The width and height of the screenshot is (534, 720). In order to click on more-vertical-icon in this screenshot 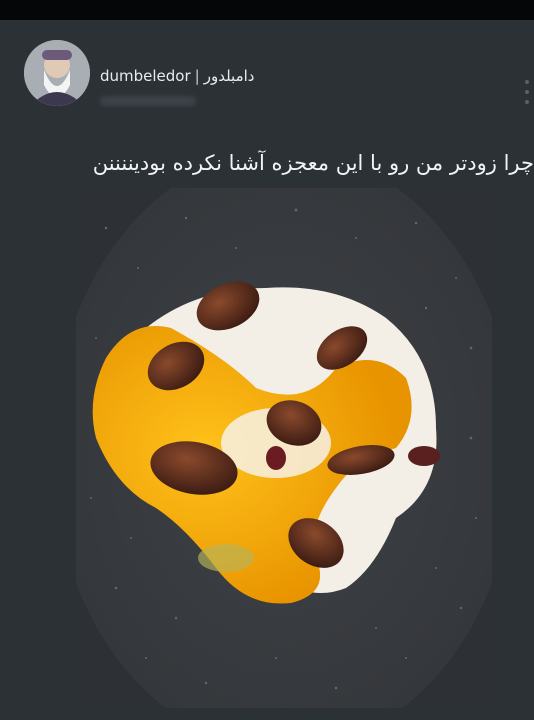, I will do `click(527, 92)`.